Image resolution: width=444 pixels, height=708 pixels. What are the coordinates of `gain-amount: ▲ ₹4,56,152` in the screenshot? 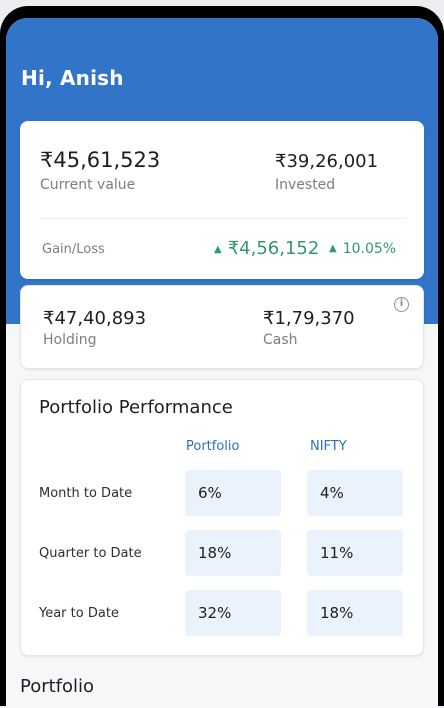 It's located at (266, 248).